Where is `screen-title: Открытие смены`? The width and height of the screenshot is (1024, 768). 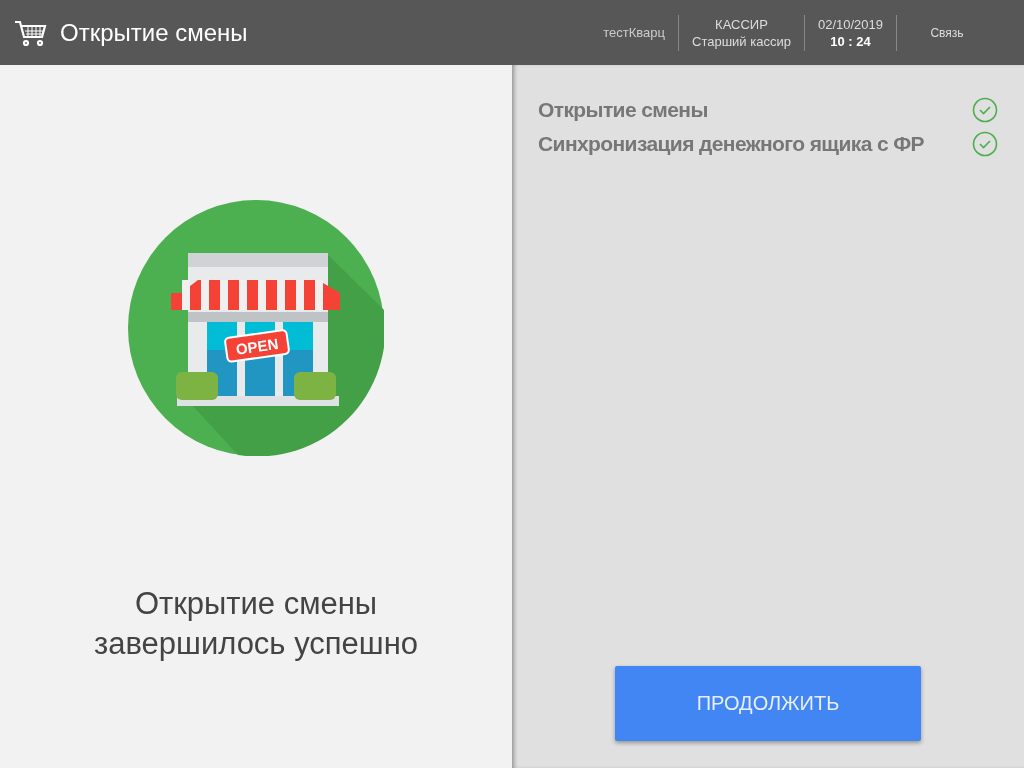 screen-title: Открытие смены is located at coordinates (154, 32).